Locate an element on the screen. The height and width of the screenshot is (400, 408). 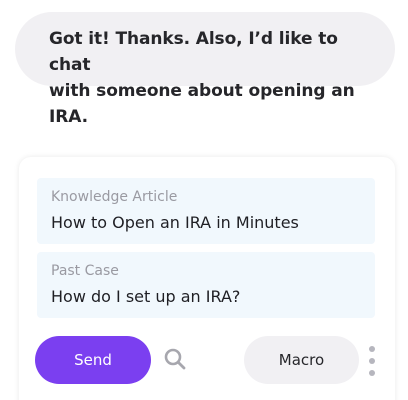
suggestion-past-case: Past Case How do I set up an IRA? is located at coordinates (206, 285).